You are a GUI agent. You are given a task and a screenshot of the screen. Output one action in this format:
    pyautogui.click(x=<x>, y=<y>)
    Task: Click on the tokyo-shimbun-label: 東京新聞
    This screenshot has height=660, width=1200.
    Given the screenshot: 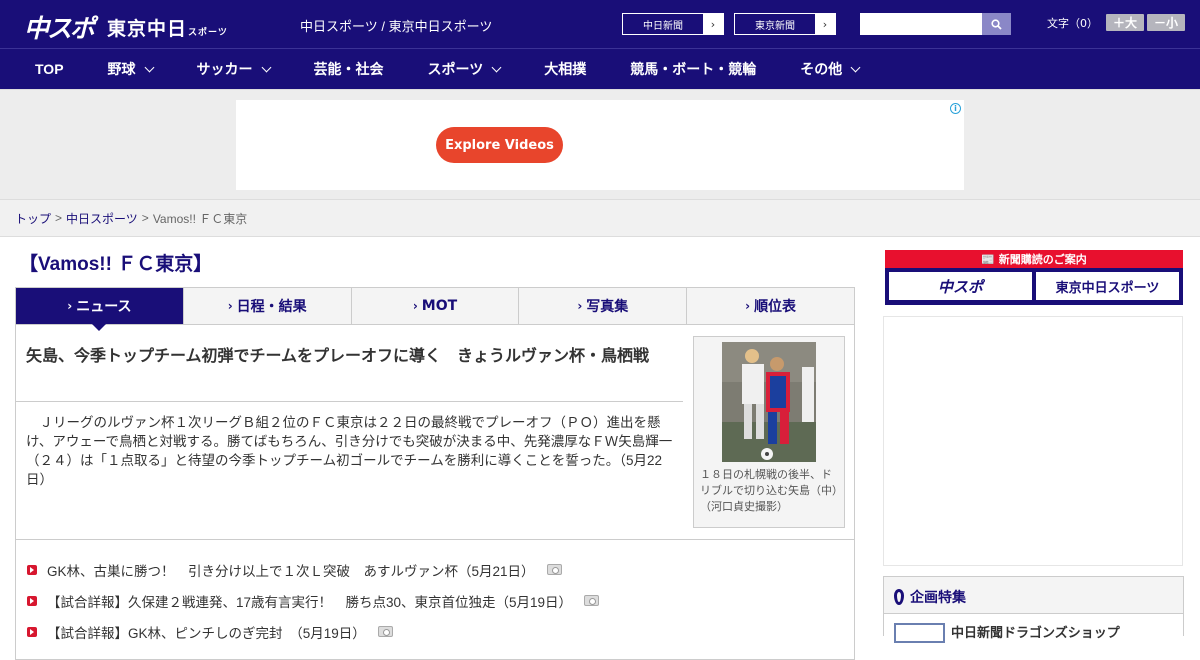 What is the action you would take?
    pyautogui.click(x=775, y=26)
    